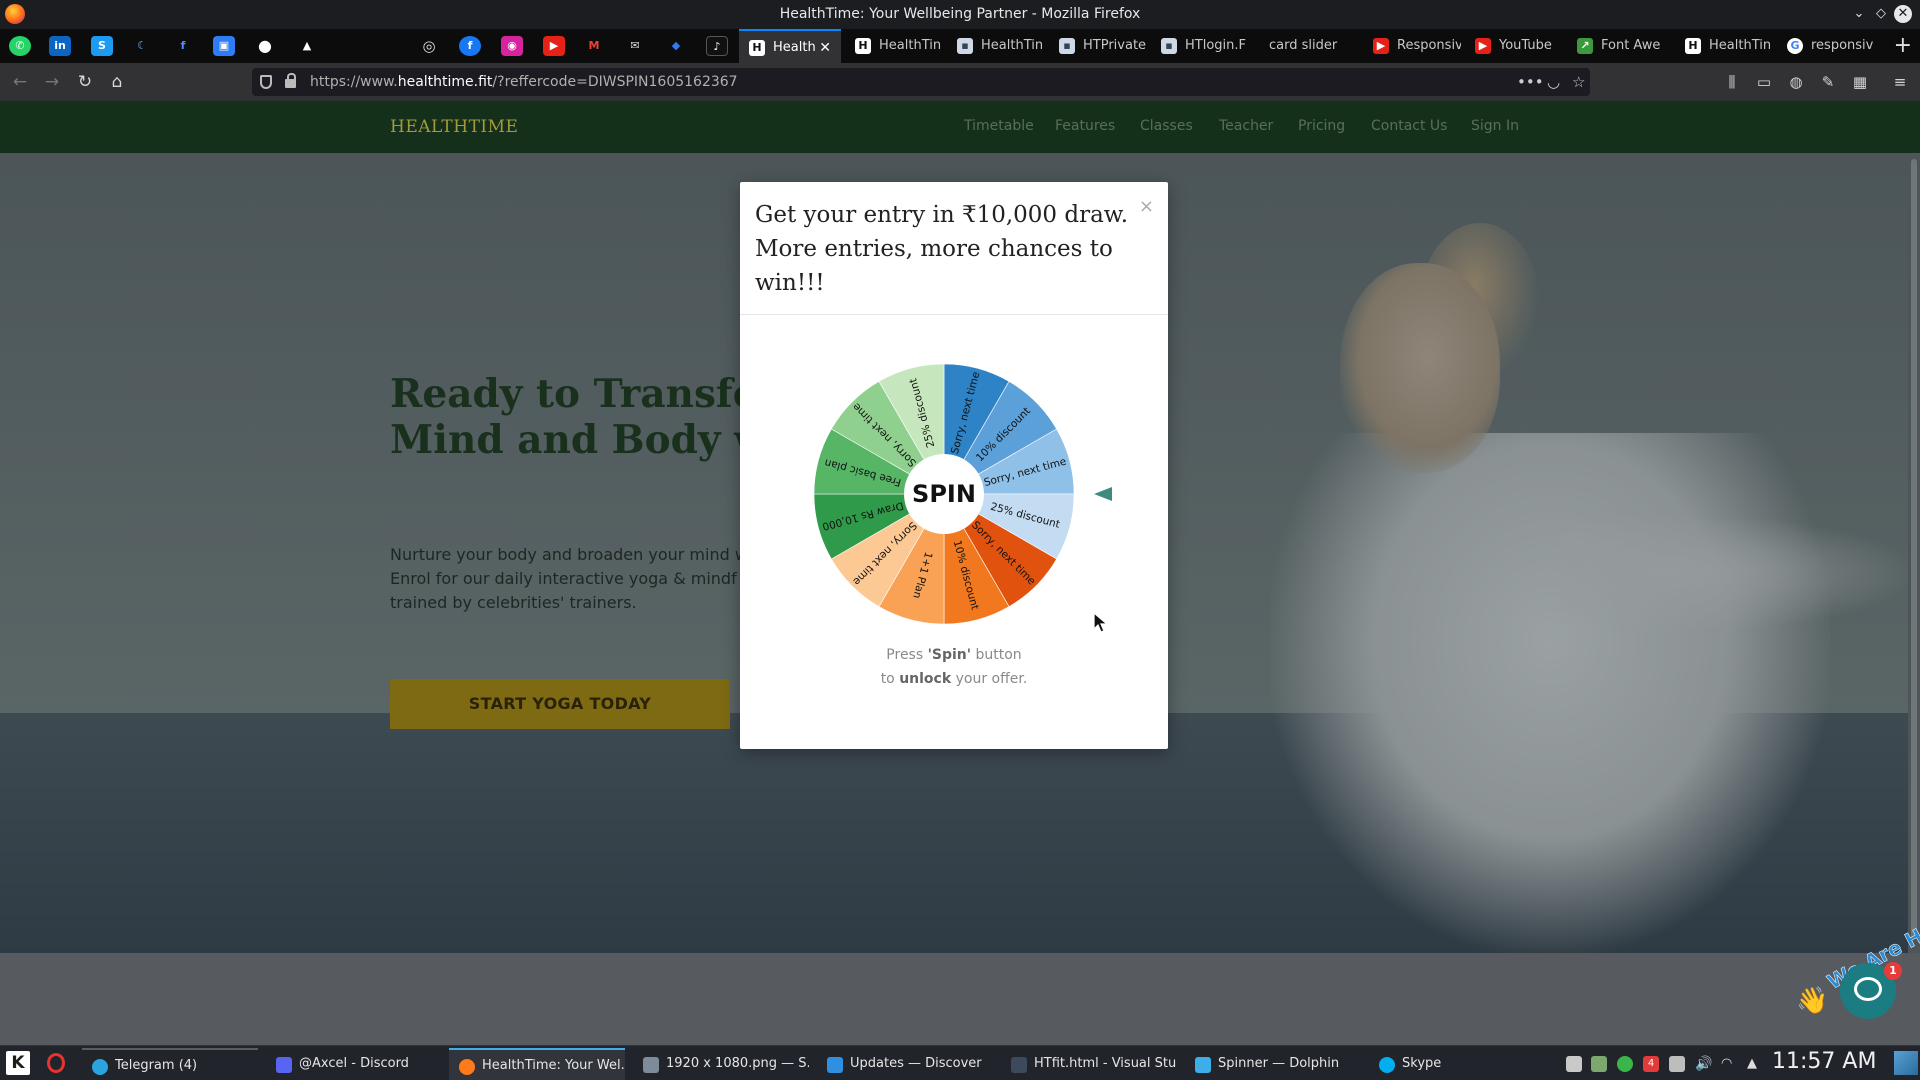  Describe the element at coordinates (1900, 82) in the screenshot. I see `menu-icon: ≡` at that location.